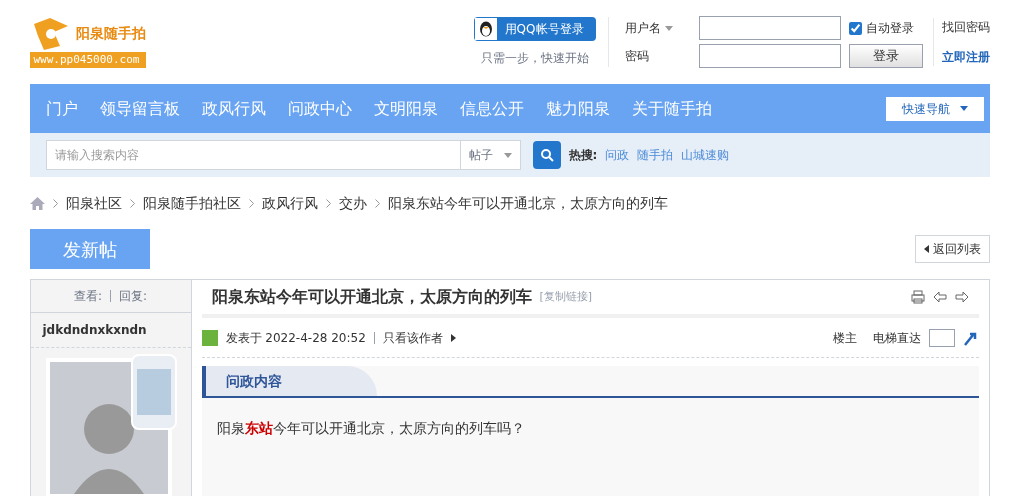  What do you see at coordinates (844, 338) in the screenshot?
I see `floor-label: 楼主` at bounding box center [844, 338].